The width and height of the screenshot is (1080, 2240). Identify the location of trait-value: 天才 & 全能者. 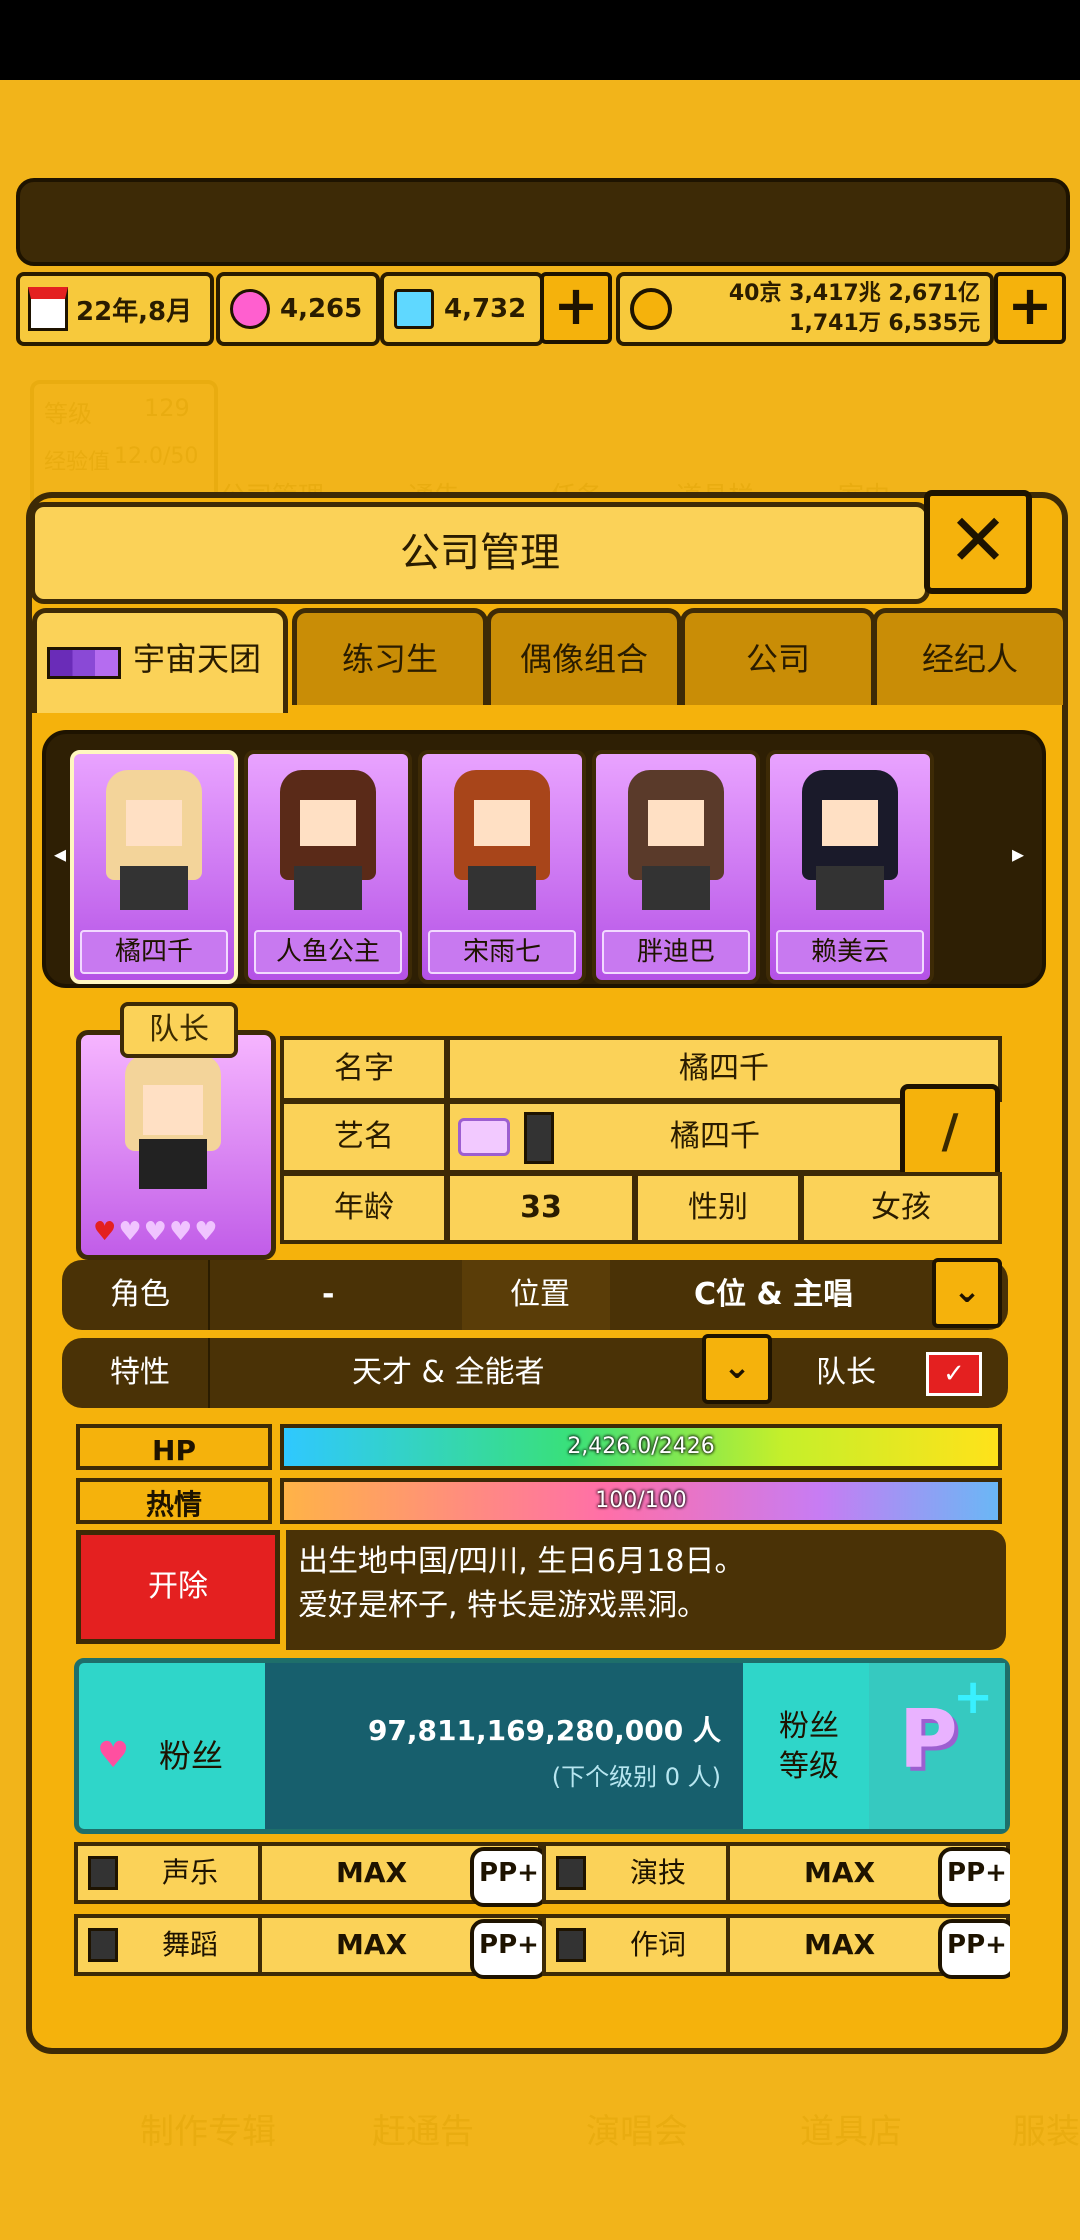
(448, 1372).